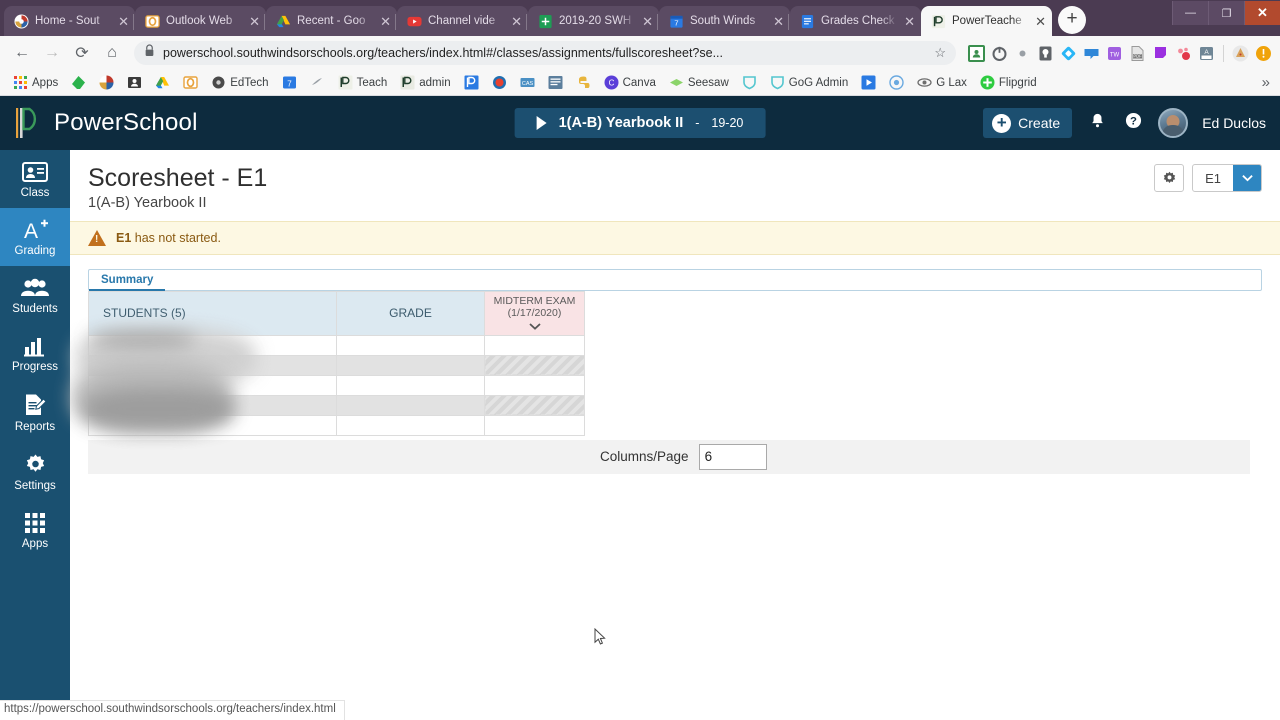 Image resolution: width=1280 pixels, height=720 pixels. Describe the element at coordinates (78, 82) in the screenshot. I see `bookmark-feedly` at that location.